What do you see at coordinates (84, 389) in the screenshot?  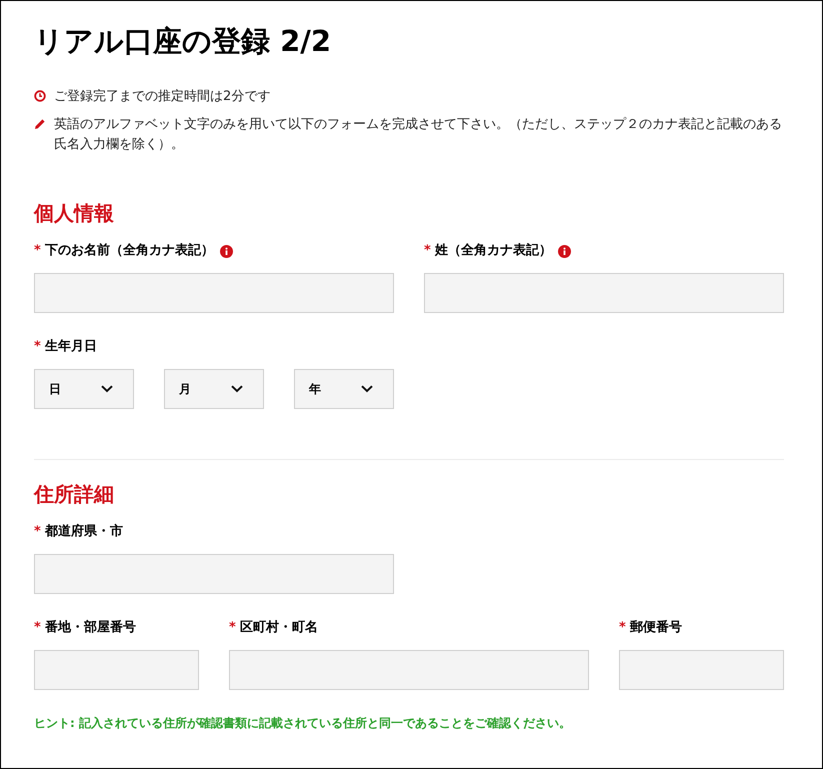 I see `dropdown: 日` at bounding box center [84, 389].